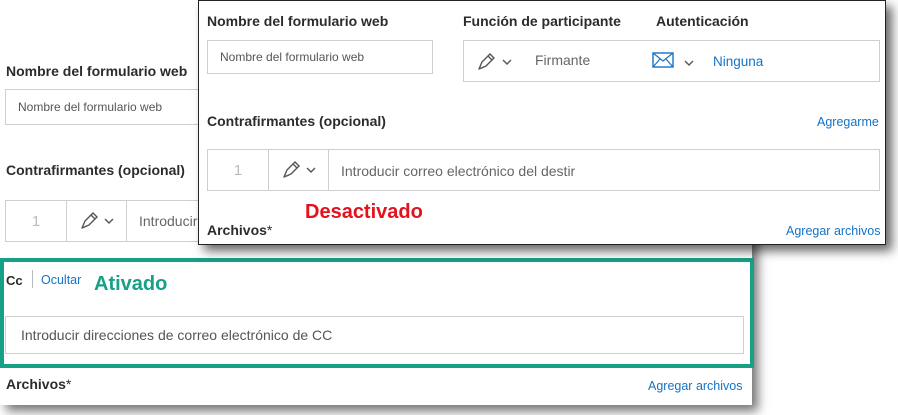 Image resolution: width=898 pixels, height=415 pixels. I want to click on authentication-label: Autenticación, so click(702, 21).